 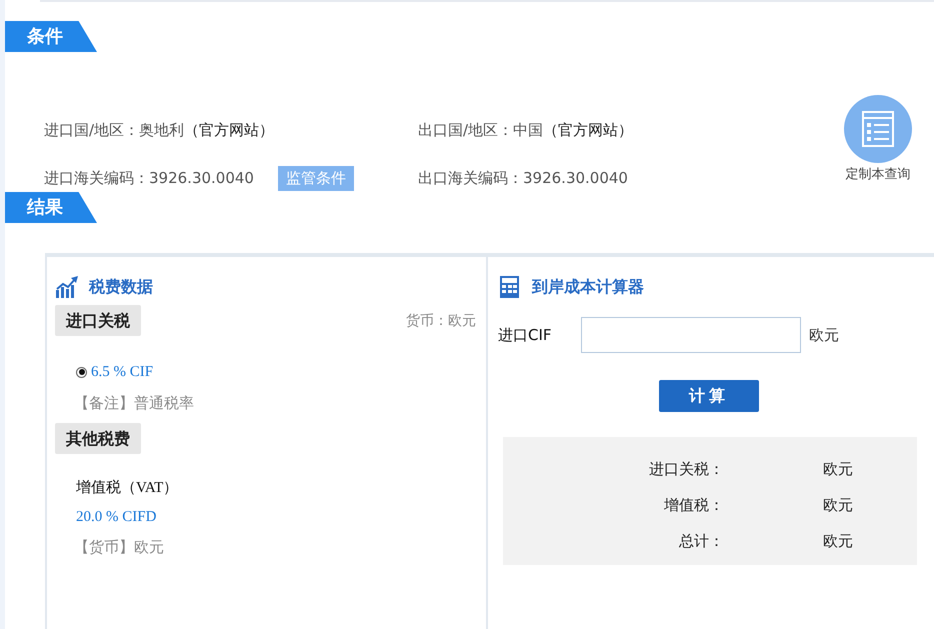 I want to click on section-label: 进口关税, so click(x=98, y=320).